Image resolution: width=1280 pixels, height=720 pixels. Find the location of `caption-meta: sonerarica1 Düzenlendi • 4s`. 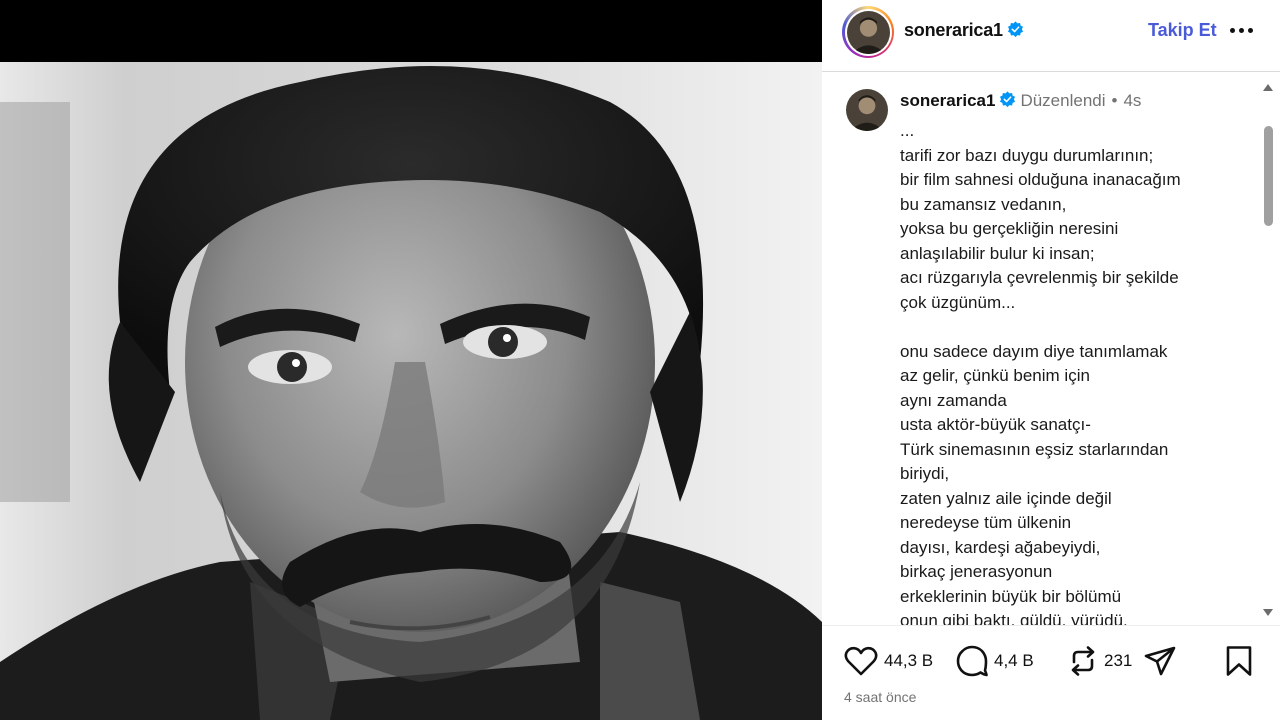

caption-meta: sonerarica1 Düzenlendi • 4s is located at coordinates (1020, 101).